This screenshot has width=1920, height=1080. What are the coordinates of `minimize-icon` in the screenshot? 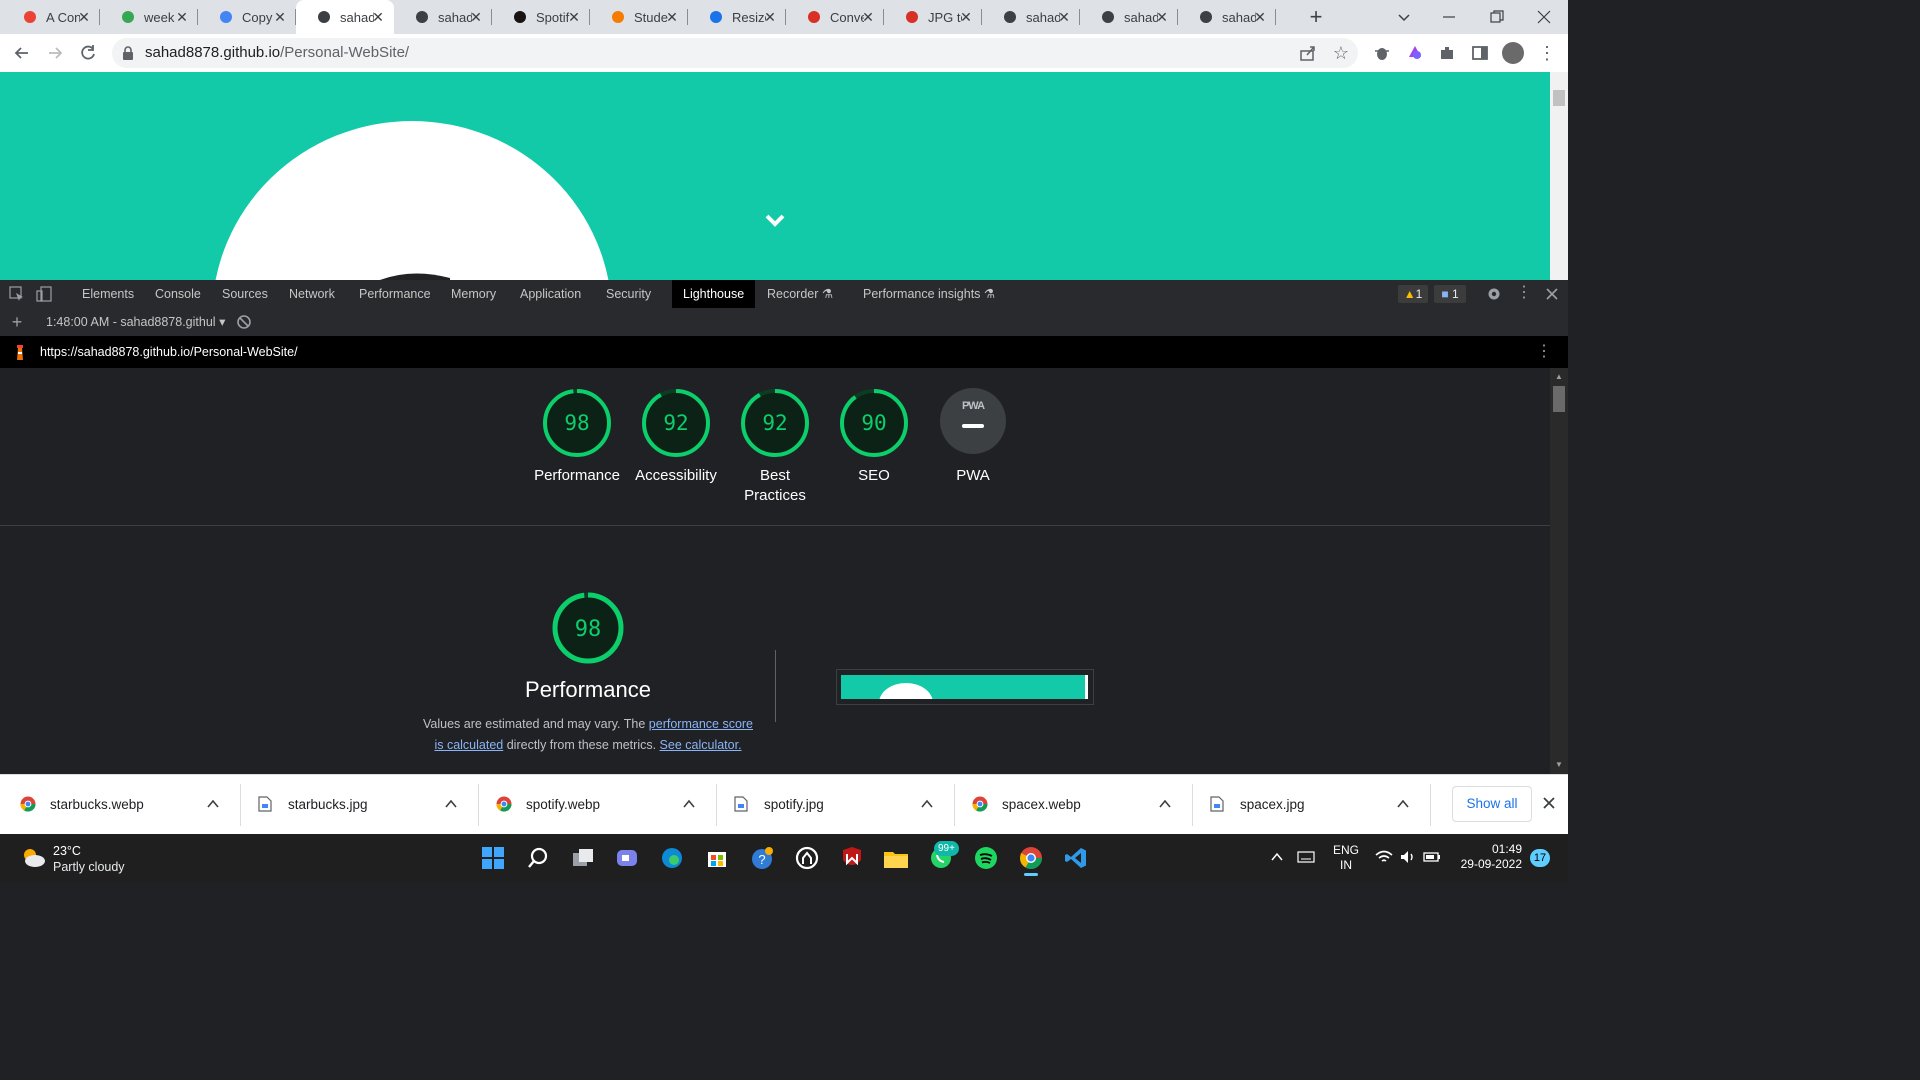 It's located at (1449, 17).